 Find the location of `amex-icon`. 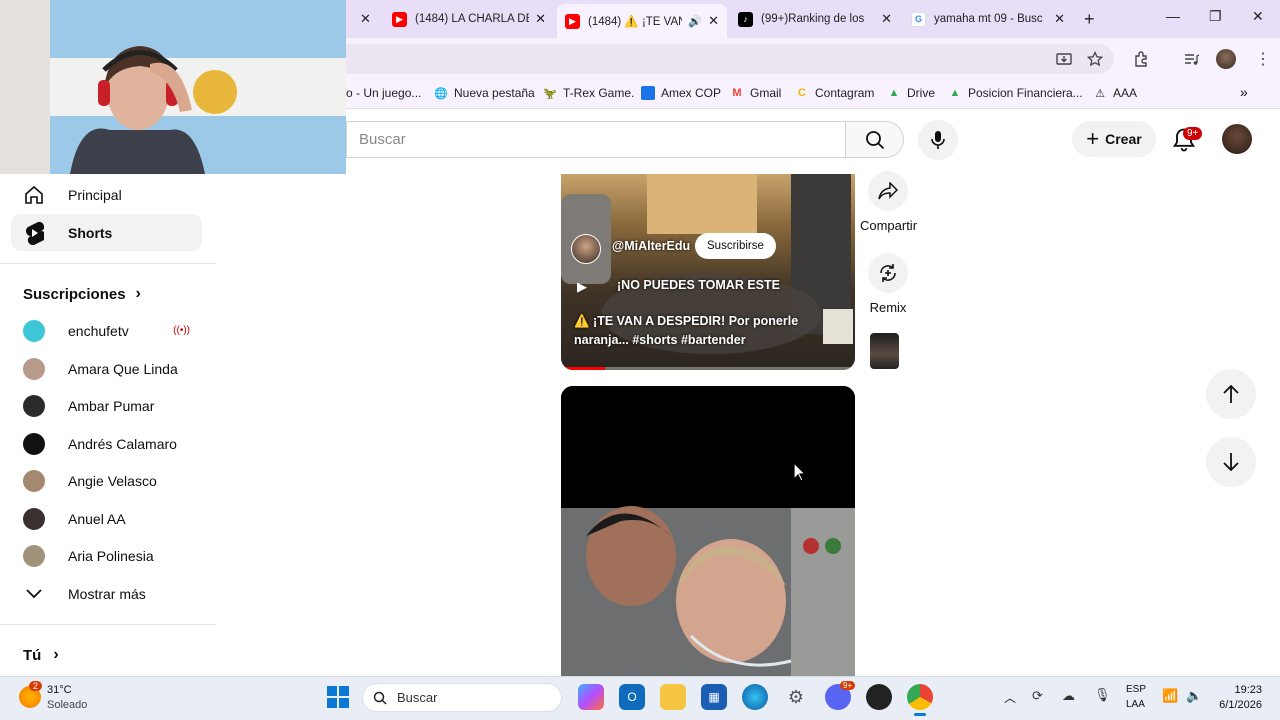

amex-icon is located at coordinates (648, 93).